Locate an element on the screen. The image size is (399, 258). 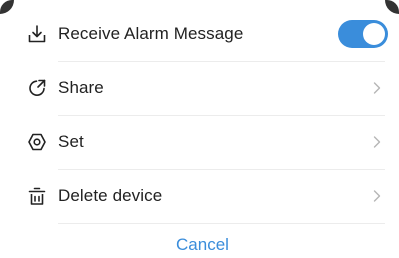
receive-alarm-toggle is located at coordinates (363, 34).